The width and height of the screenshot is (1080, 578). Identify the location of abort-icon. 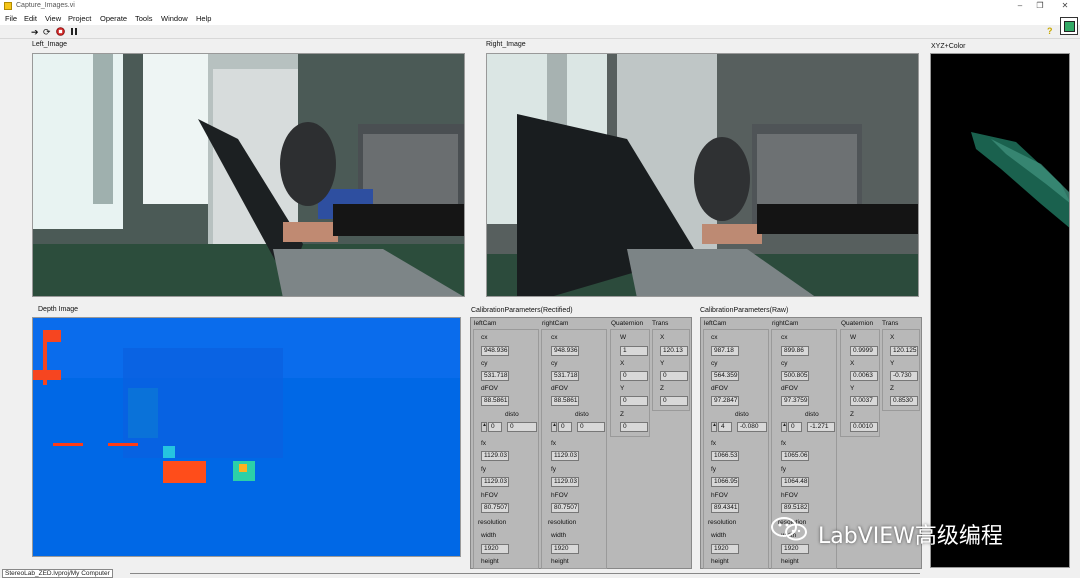
(60, 32).